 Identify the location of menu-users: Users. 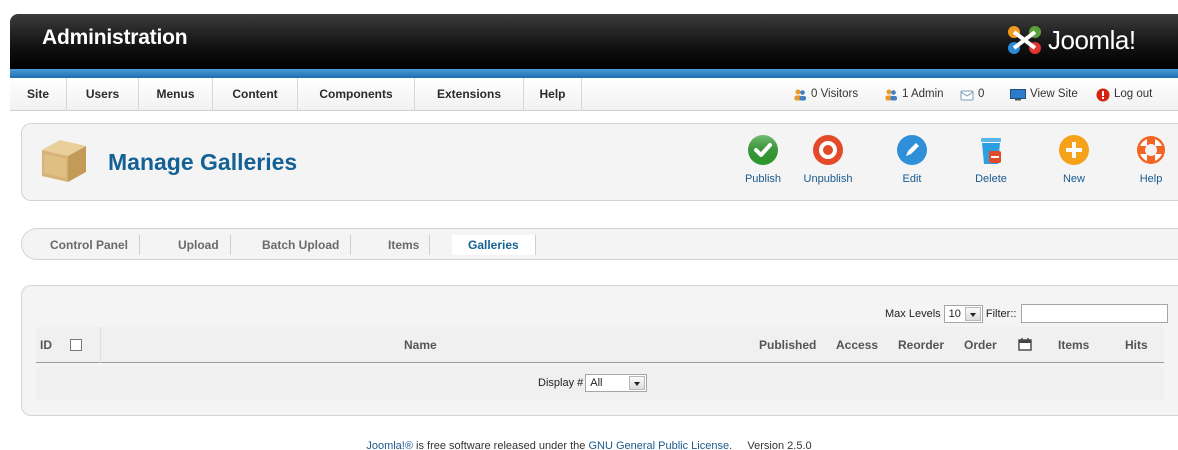
(103, 94).